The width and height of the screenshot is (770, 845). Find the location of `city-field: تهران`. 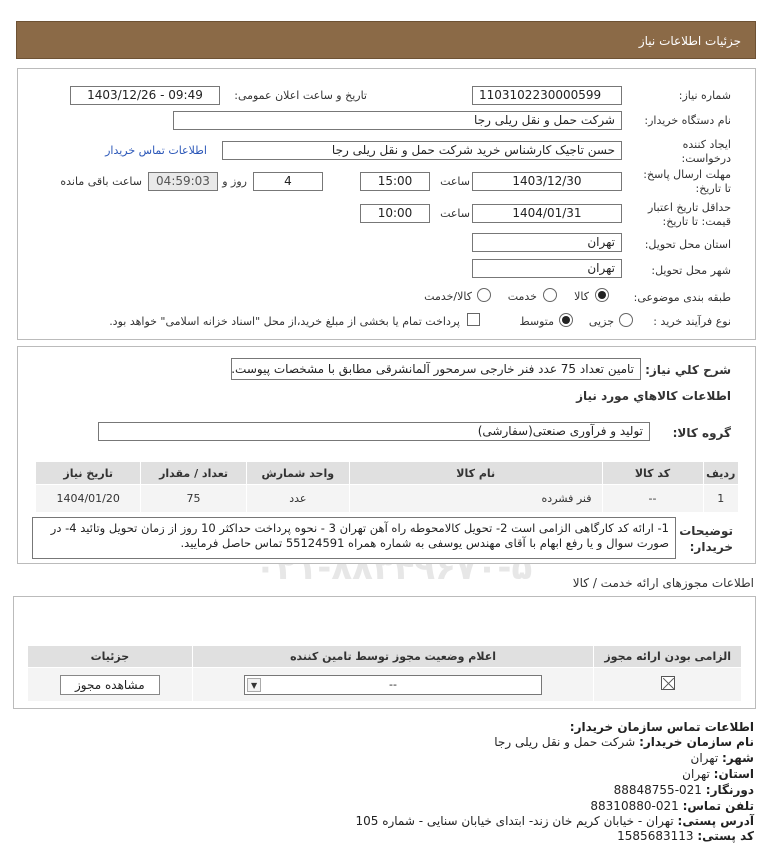

city-field: تهران is located at coordinates (547, 268).